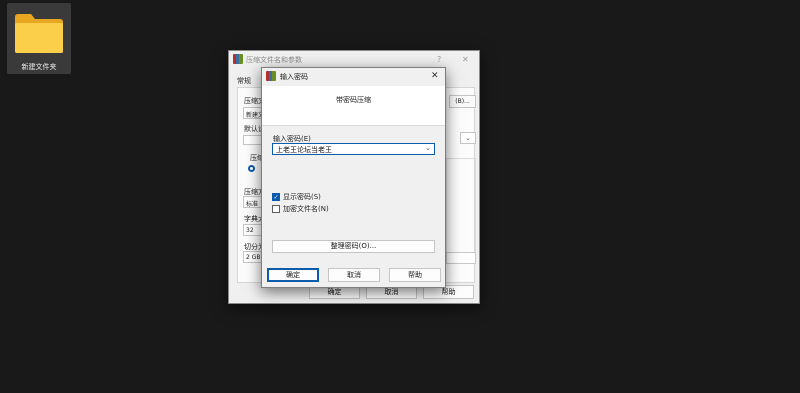 The image size is (800, 393). What do you see at coordinates (244, 81) in the screenshot?
I see `tab-general: 常规` at bounding box center [244, 81].